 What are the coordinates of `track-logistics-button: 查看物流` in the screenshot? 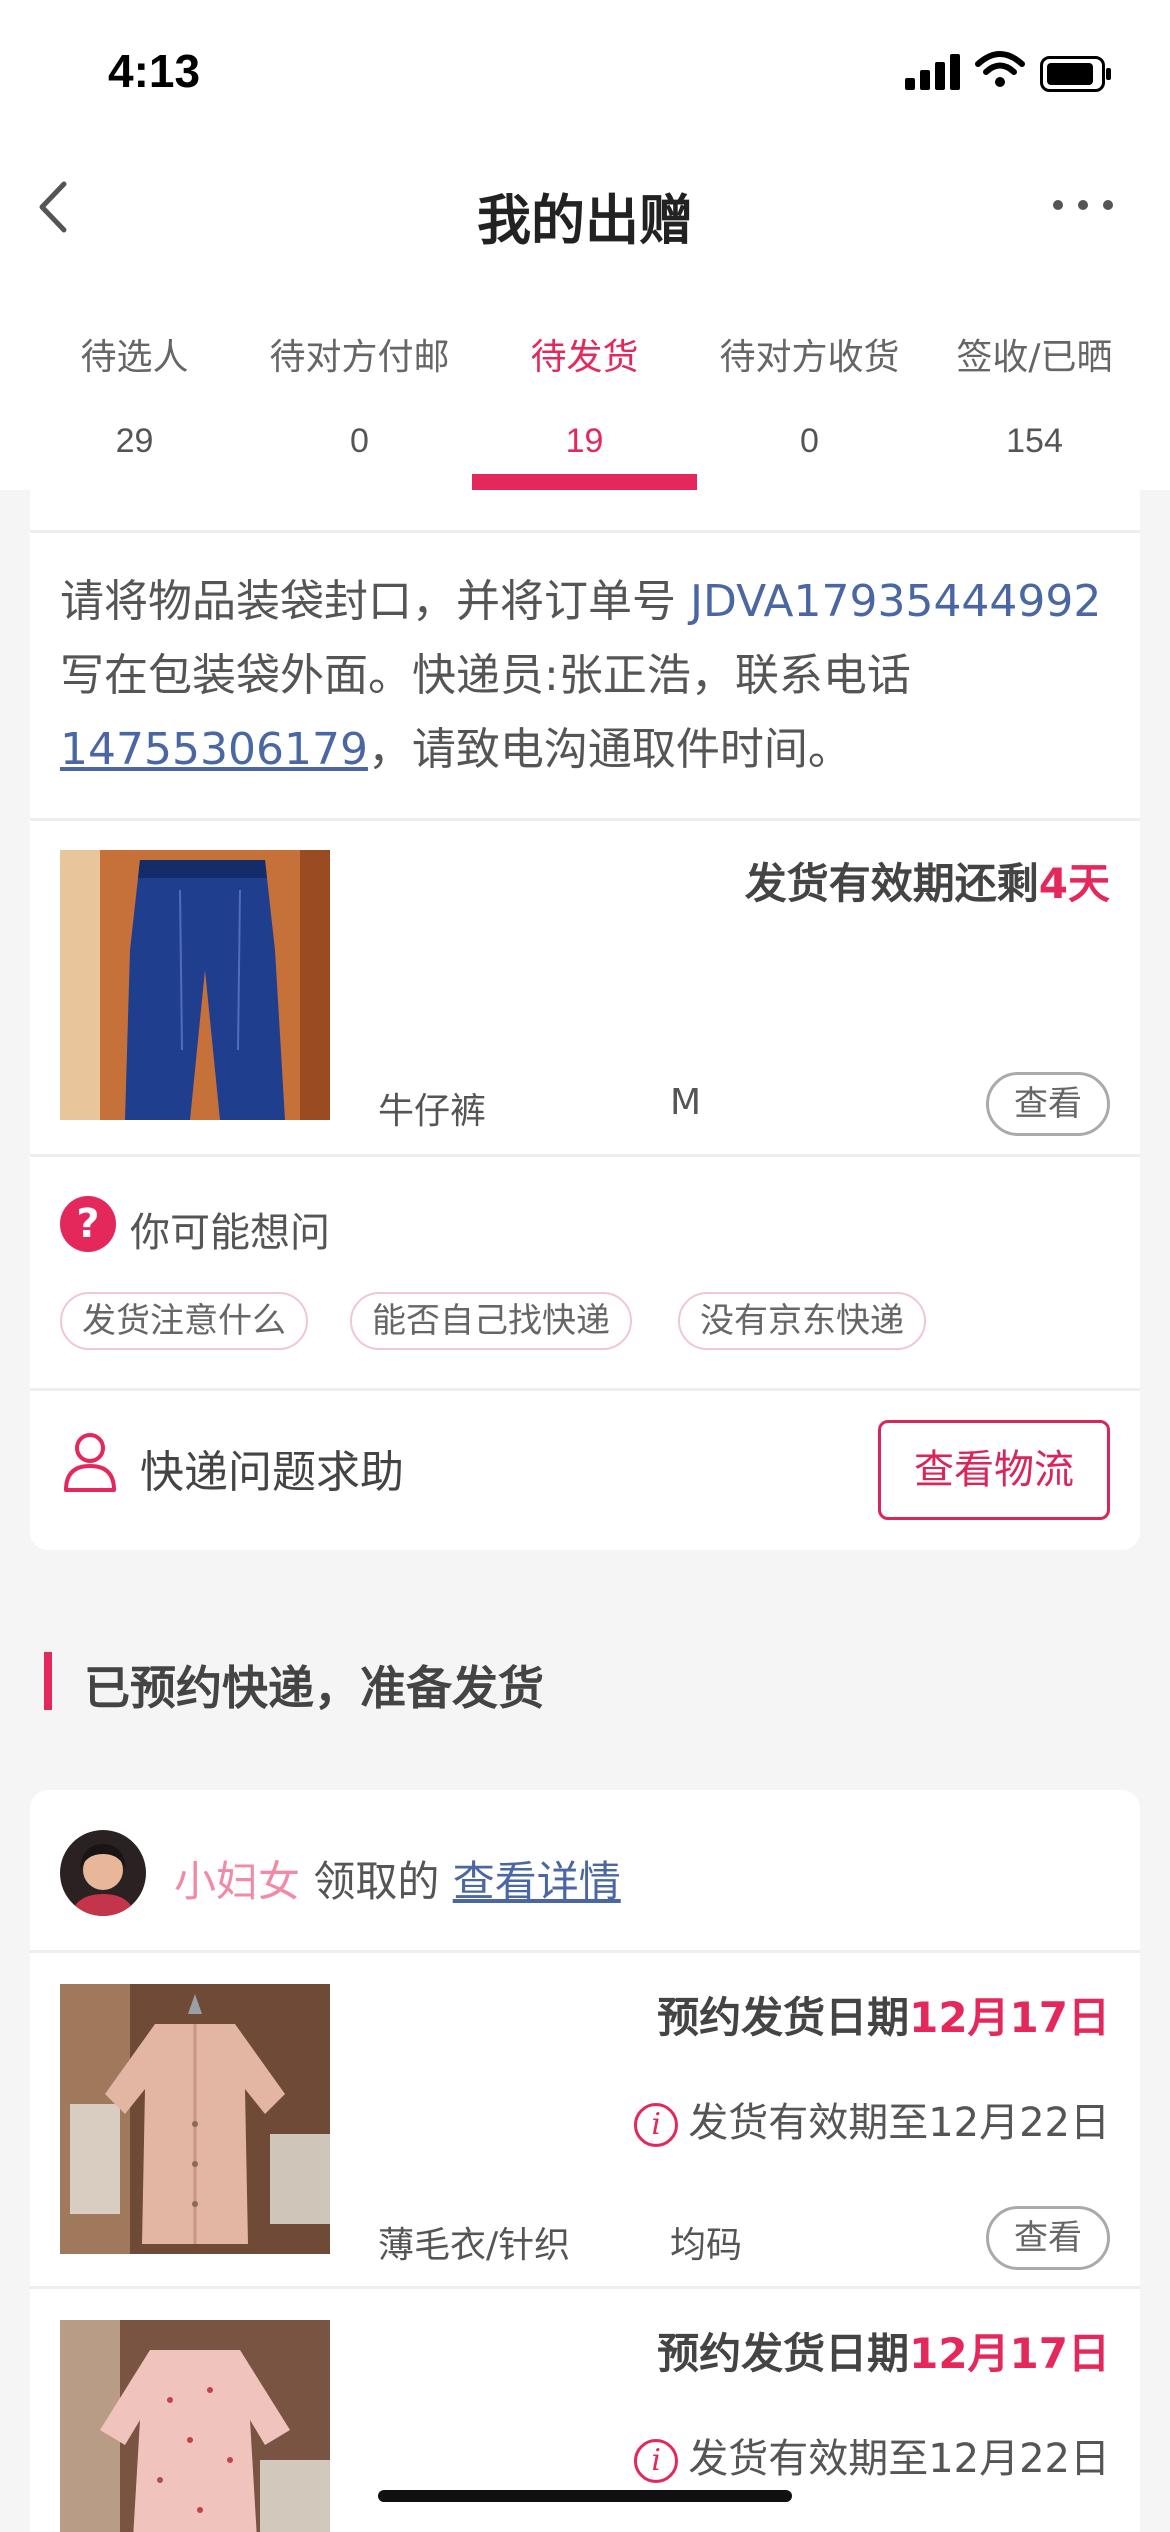 It's located at (994, 1470).